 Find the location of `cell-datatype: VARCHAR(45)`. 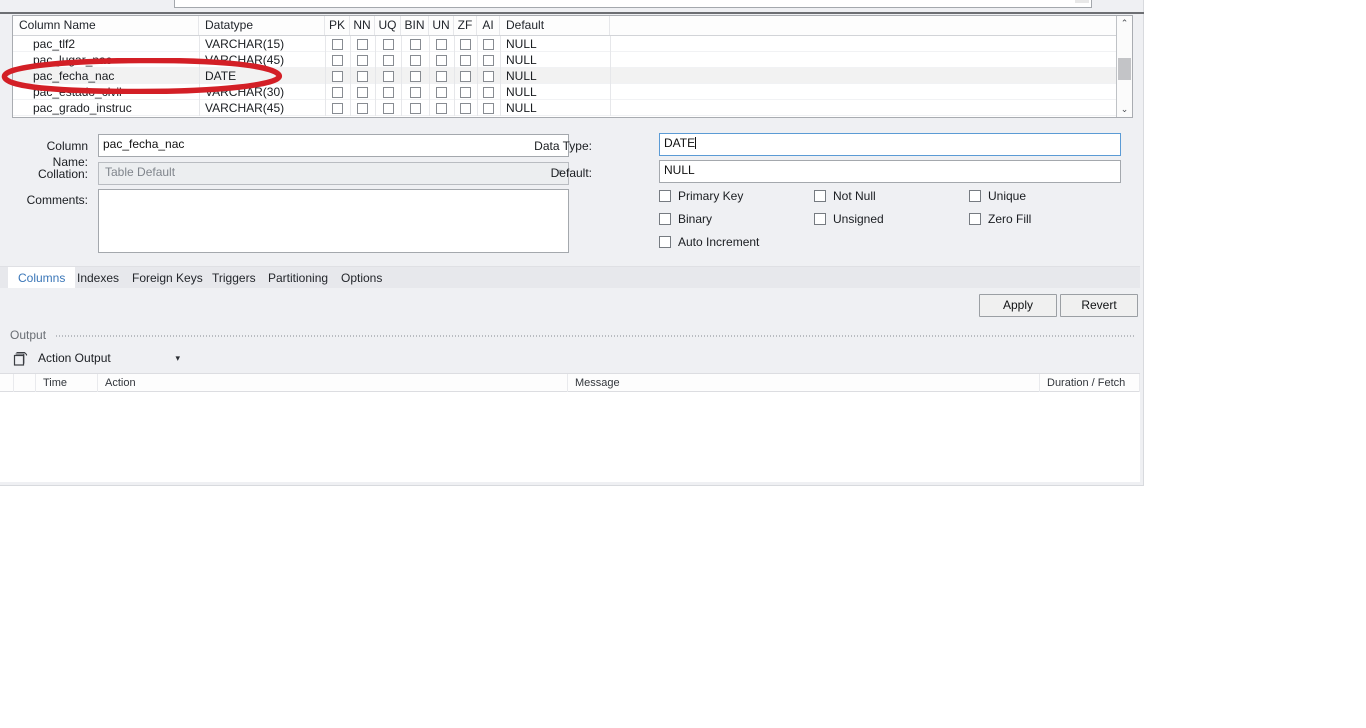

cell-datatype: VARCHAR(45) is located at coordinates (262, 60).